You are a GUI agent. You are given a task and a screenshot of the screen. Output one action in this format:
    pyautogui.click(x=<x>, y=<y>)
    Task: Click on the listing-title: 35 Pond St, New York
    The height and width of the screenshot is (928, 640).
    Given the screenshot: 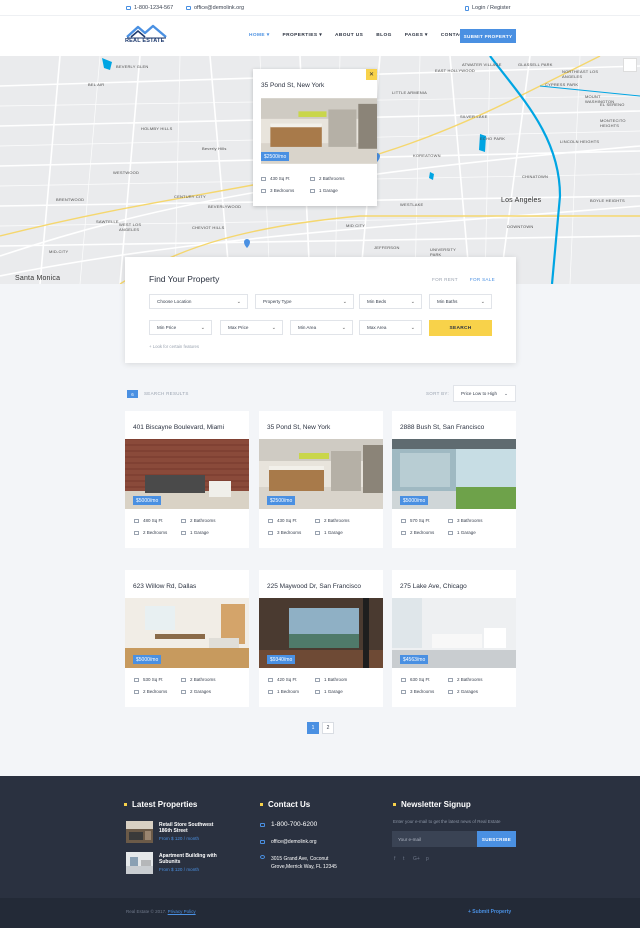 What is the action you would take?
    pyautogui.click(x=298, y=427)
    